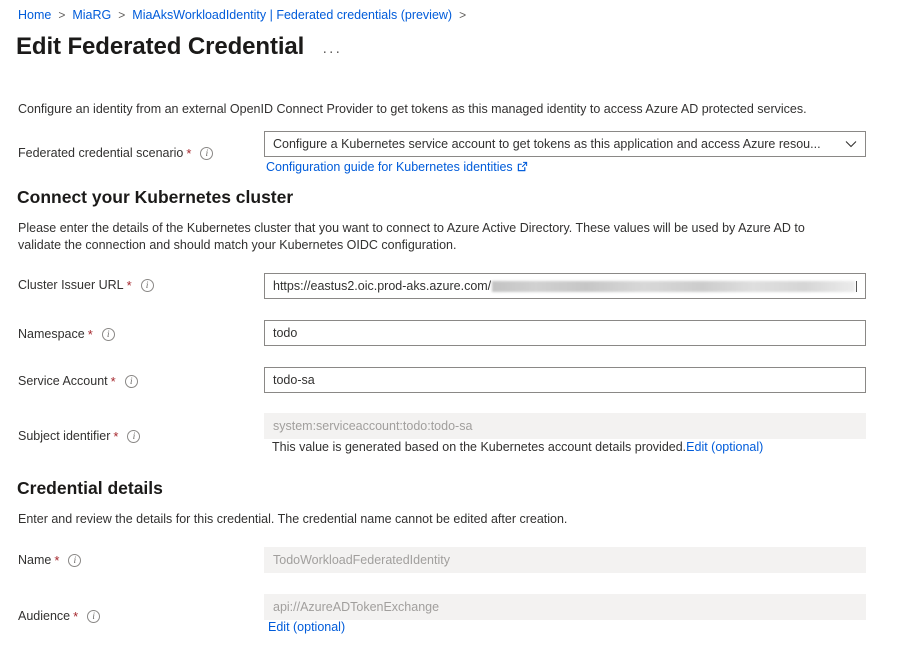 The image size is (904, 655). Describe the element at coordinates (565, 380) in the screenshot. I see `service-account-input: todo-sa` at that location.